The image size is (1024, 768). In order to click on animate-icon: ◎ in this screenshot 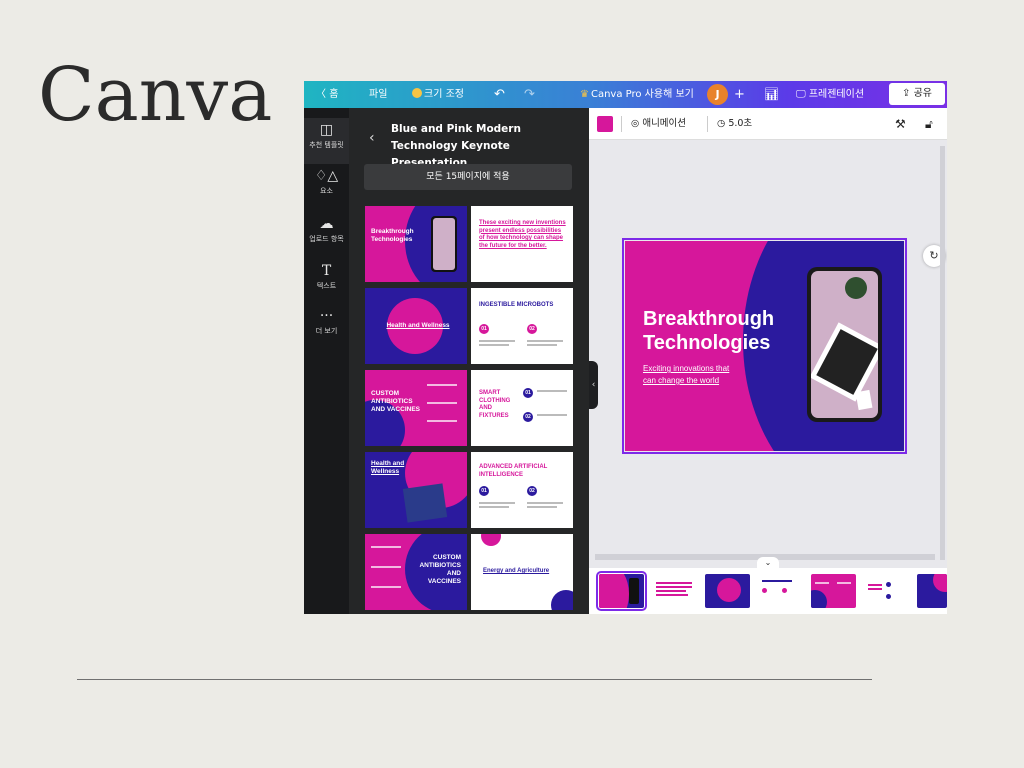, I will do `click(635, 123)`.